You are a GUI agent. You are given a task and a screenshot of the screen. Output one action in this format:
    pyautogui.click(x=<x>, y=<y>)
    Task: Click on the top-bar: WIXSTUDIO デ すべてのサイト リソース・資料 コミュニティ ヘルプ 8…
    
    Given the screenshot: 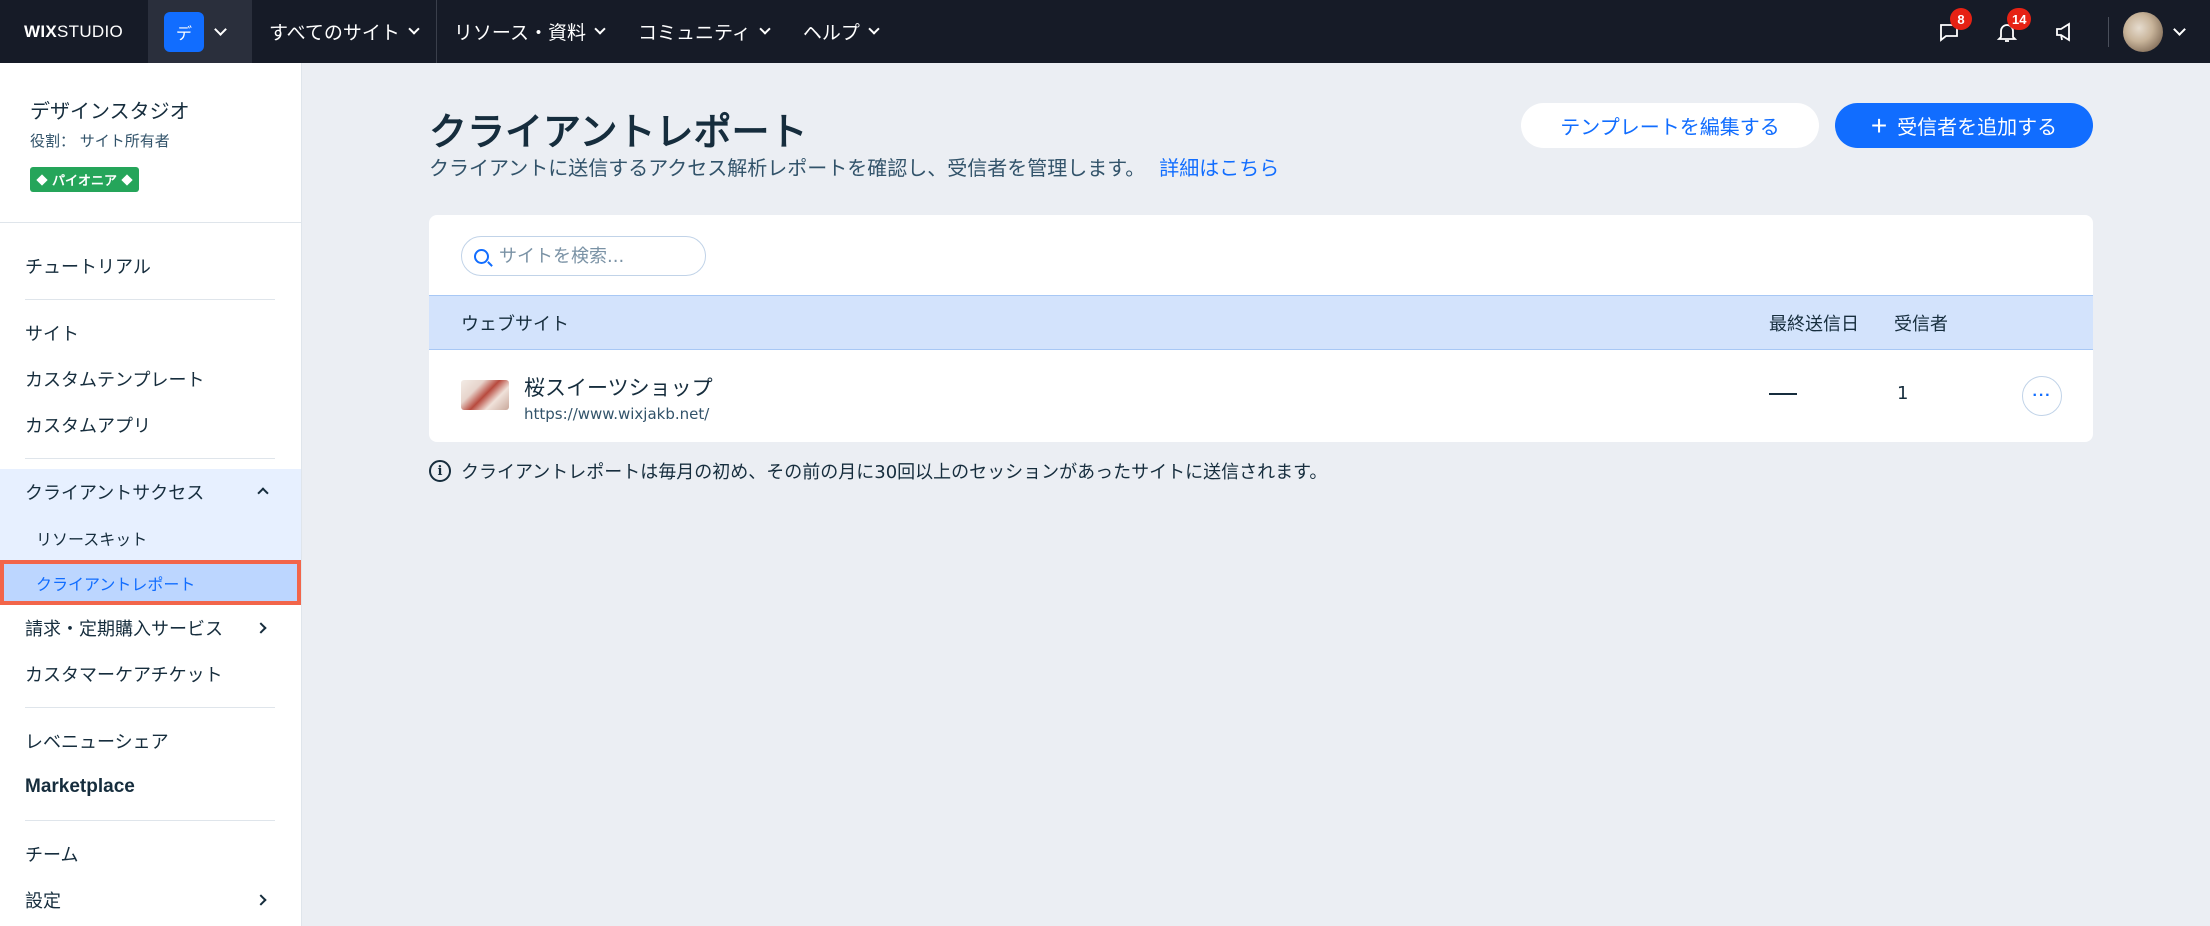 What is the action you would take?
    pyautogui.click(x=1105, y=31)
    